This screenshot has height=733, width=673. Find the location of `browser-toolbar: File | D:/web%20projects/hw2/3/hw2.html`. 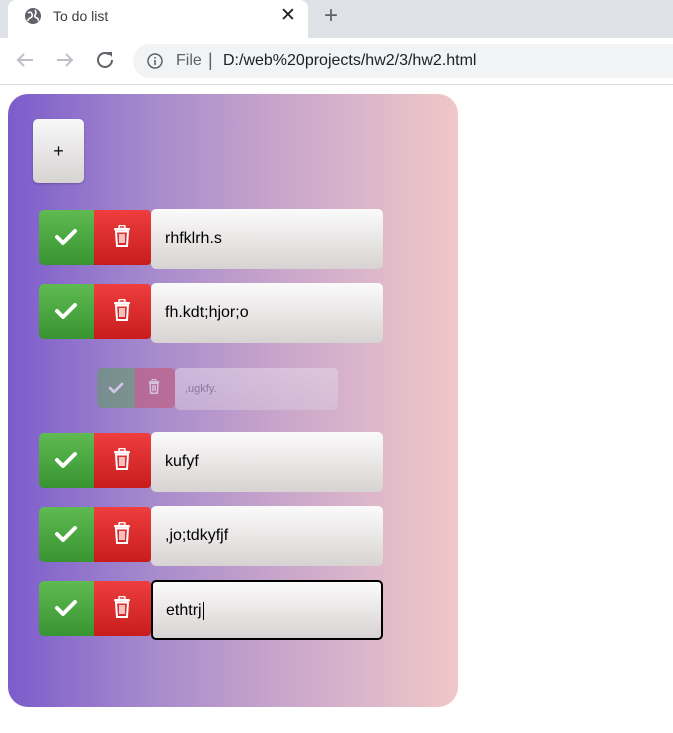

browser-toolbar: File | D:/web%20projects/hw2/3/hw2.html is located at coordinates (336, 61).